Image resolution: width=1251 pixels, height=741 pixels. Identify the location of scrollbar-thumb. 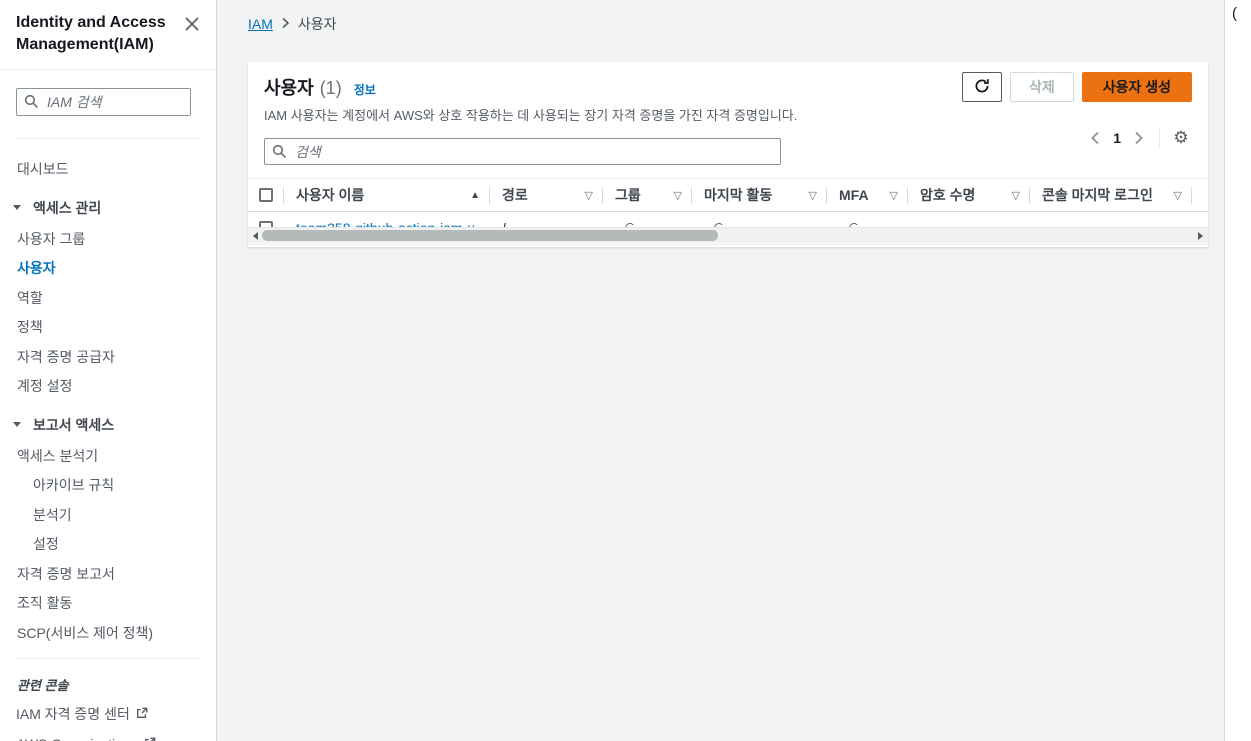
(490, 235).